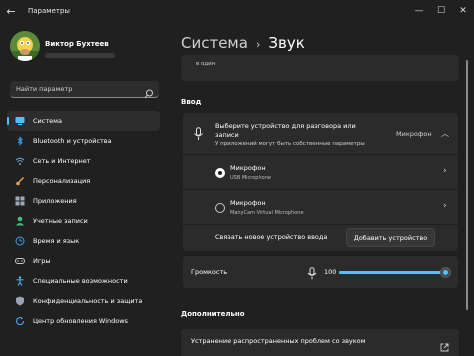 The height and width of the screenshot is (356, 474). What do you see at coordinates (237, 11) in the screenshot?
I see `title-bar: ← Параметры — ☐ ✕` at bounding box center [237, 11].